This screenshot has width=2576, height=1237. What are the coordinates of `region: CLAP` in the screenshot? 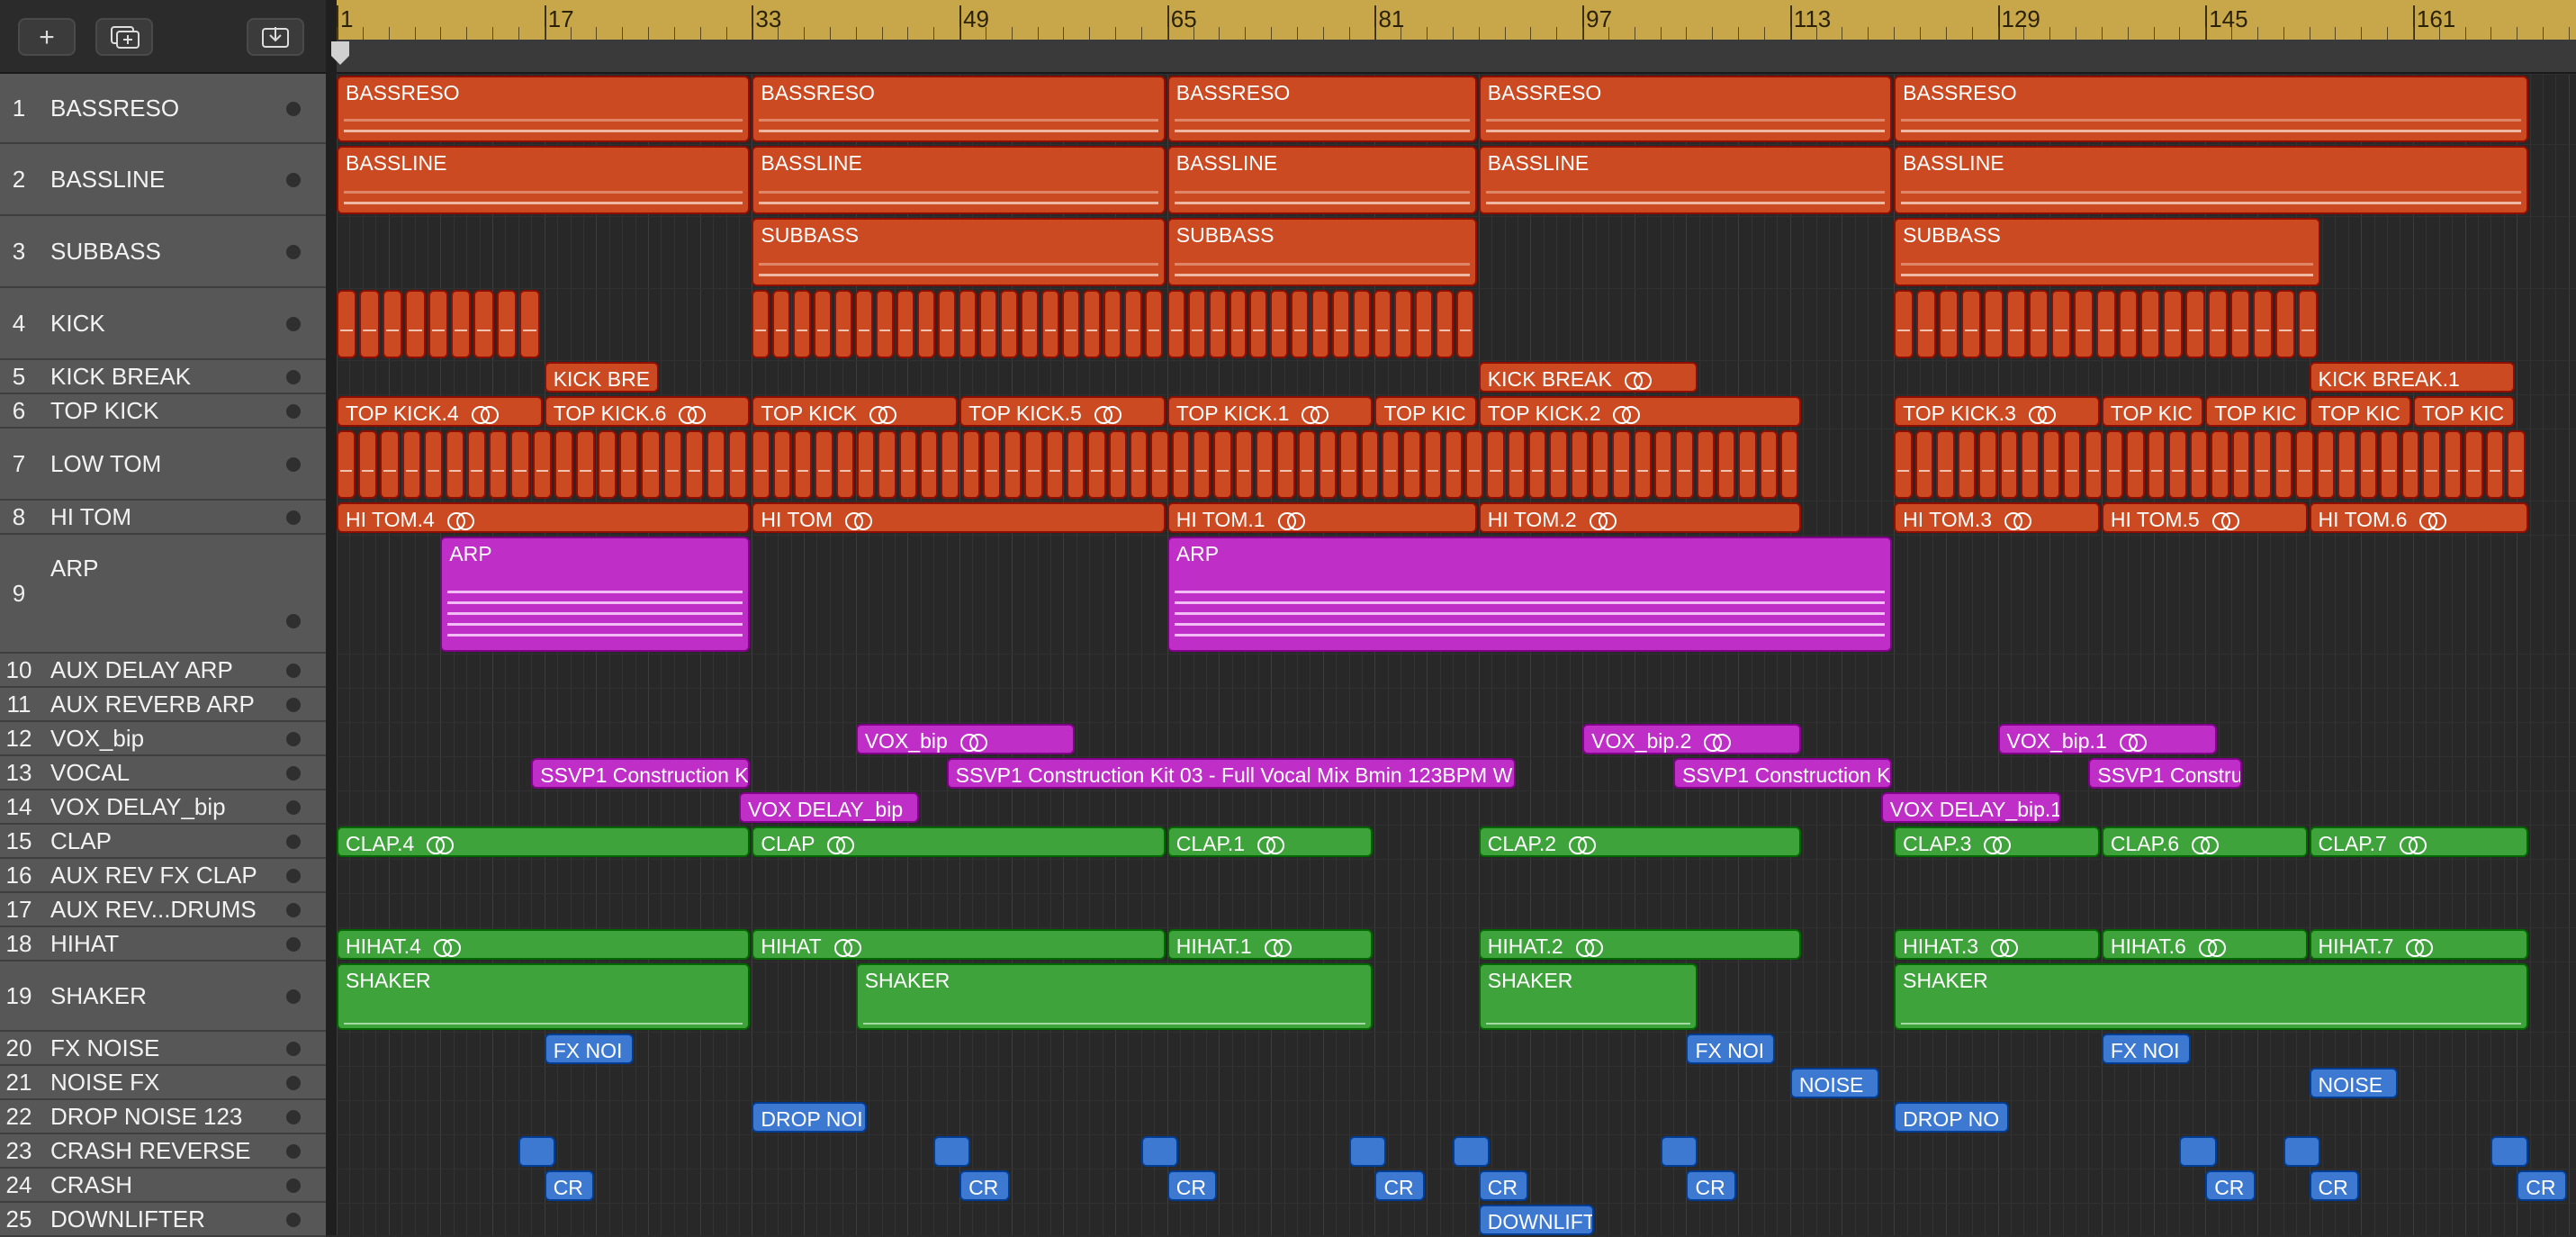 It's located at (959, 841).